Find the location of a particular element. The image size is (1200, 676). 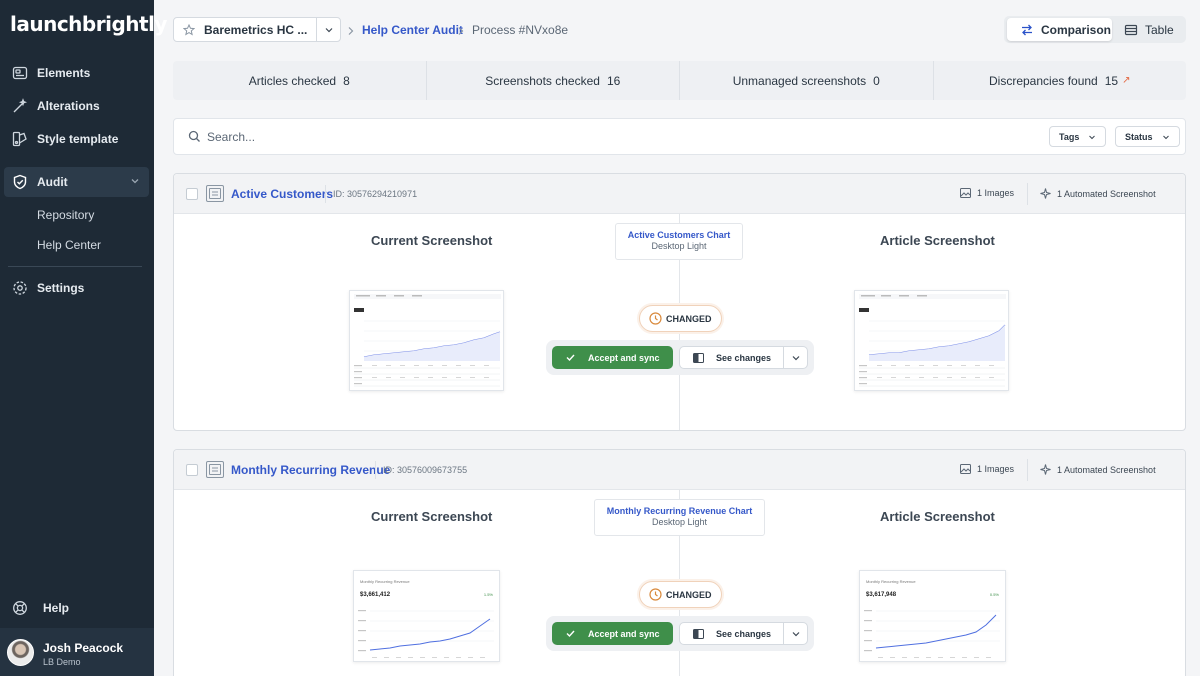

elements-icon is located at coordinates (20, 73).